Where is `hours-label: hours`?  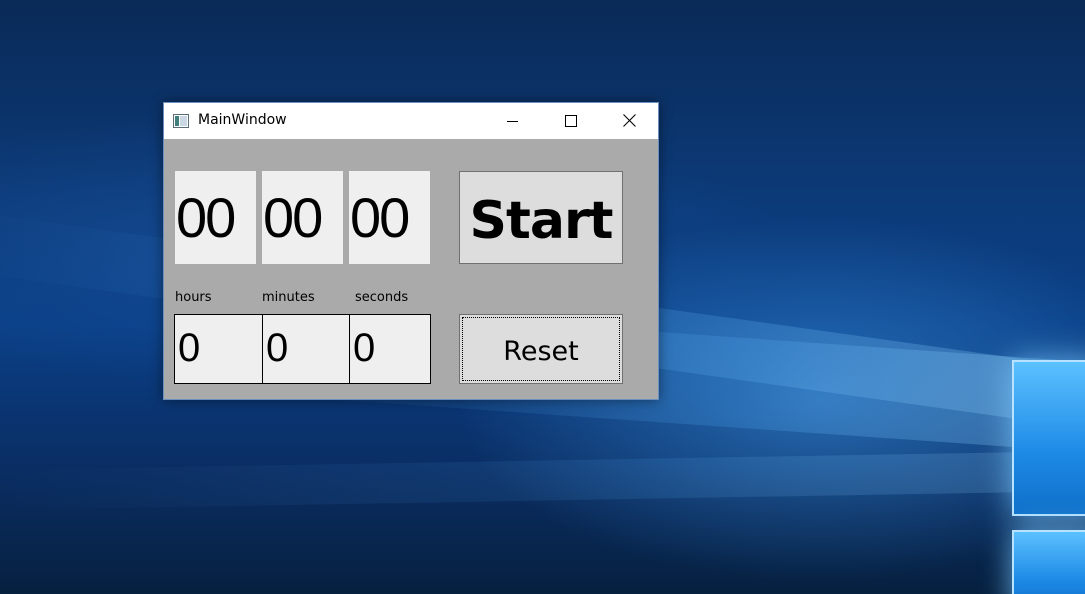 hours-label: hours is located at coordinates (193, 297).